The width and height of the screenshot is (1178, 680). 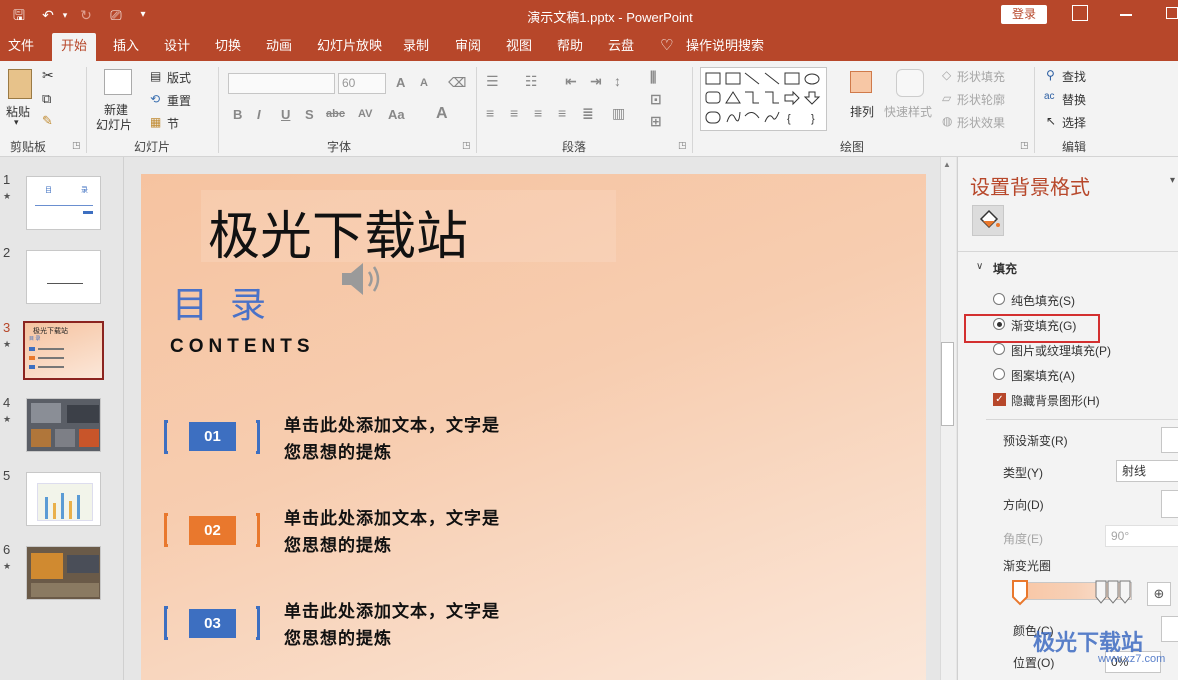 What do you see at coordinates (1080, 13) in the screenshot?
I see `ribbon-display-options-icon` at bounding box center [1080, 13].